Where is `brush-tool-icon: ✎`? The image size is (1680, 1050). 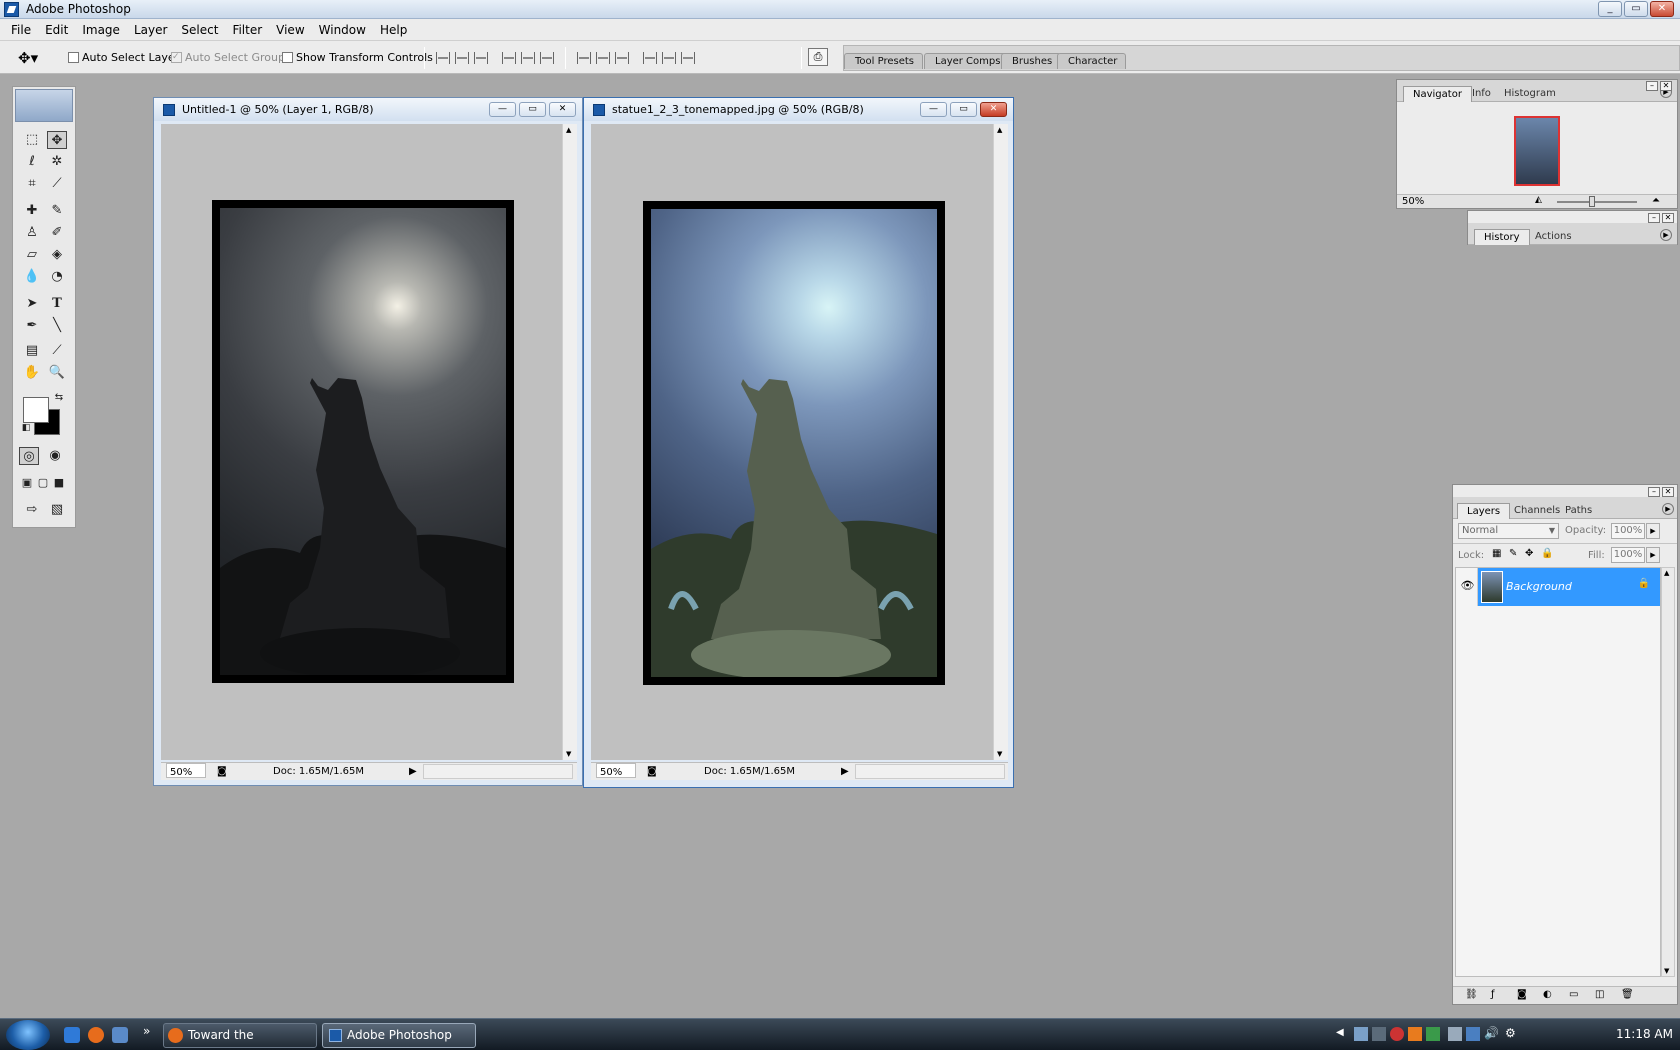 brush-tool-icon: ✎ is located at coordinates (57, 211).